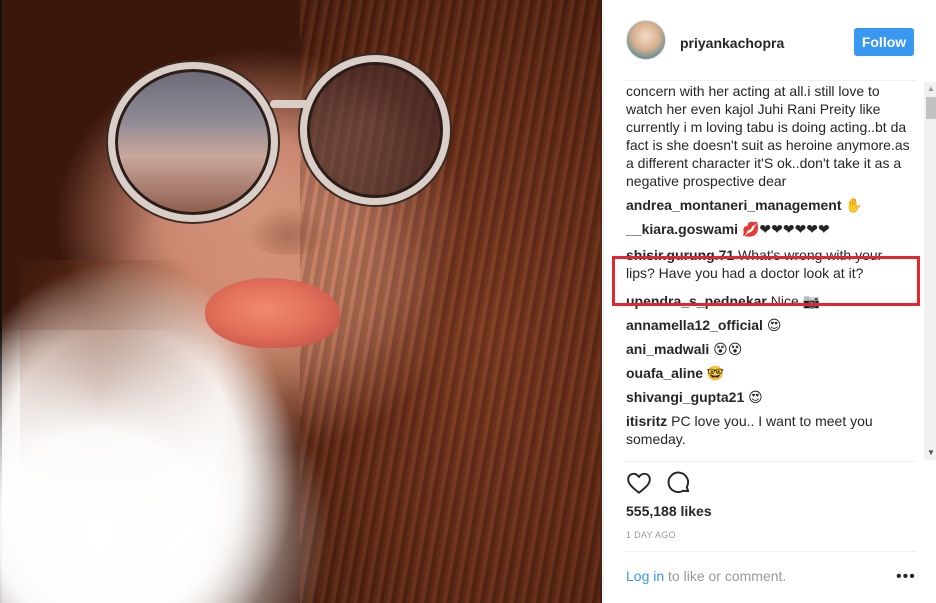  I want to click on comment-text: 😵😵, so click(726, 349).